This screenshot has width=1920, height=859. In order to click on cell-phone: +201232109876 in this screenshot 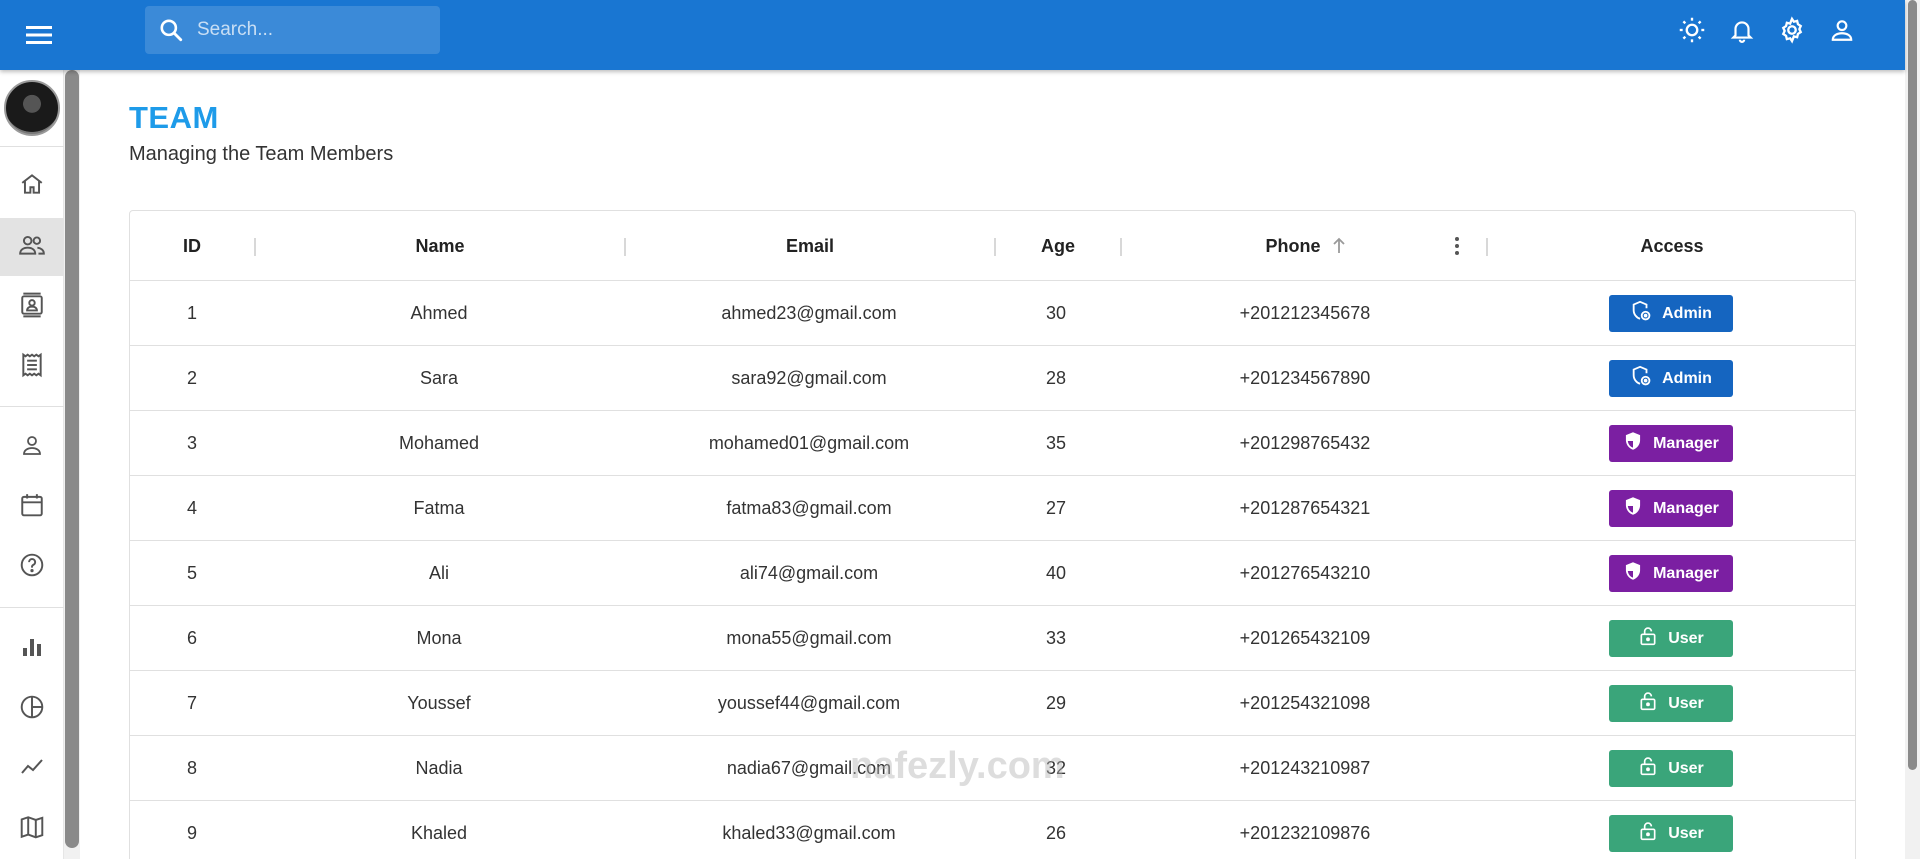, I will do `click(1305, 833)`.